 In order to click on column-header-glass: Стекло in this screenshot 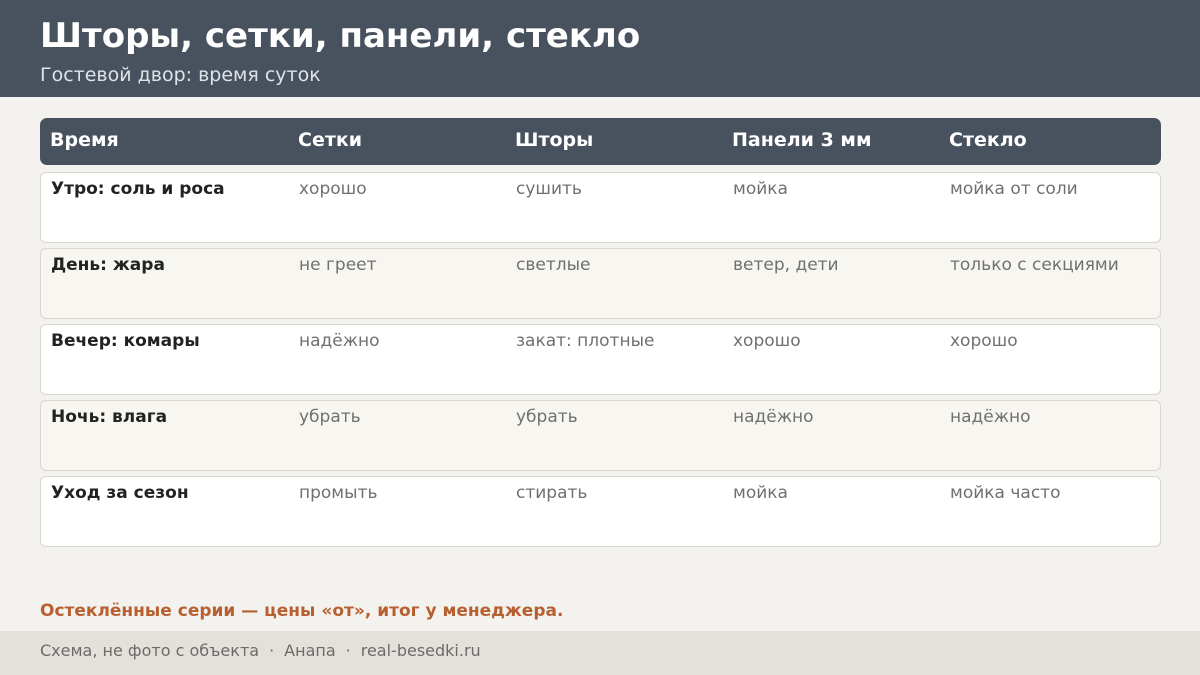, I will do `click(988, 140)`.